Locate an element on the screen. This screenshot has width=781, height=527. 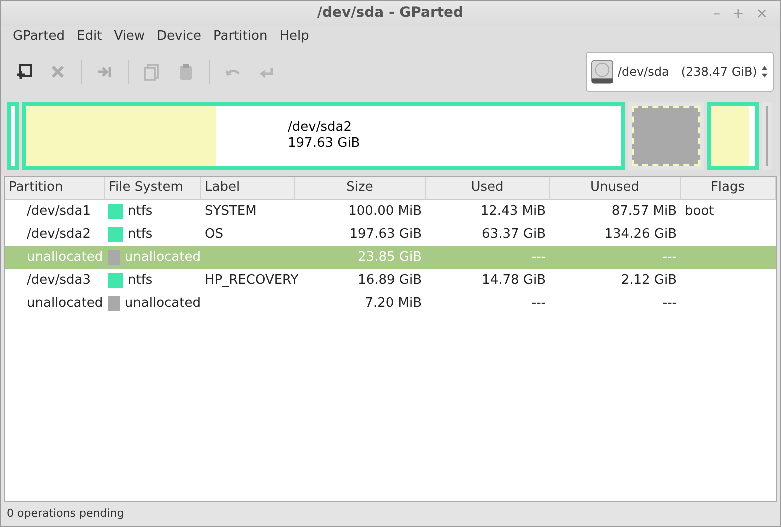
table-cell: 16.89 GiB is located at coordinates (390, 280).